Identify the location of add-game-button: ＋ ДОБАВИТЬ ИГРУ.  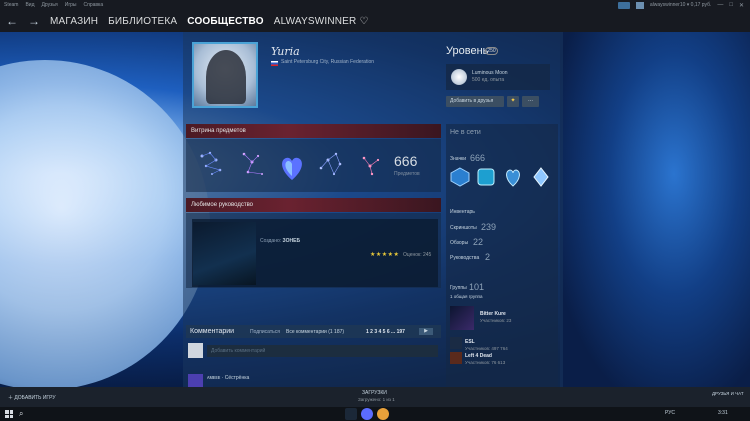
(32, 397).